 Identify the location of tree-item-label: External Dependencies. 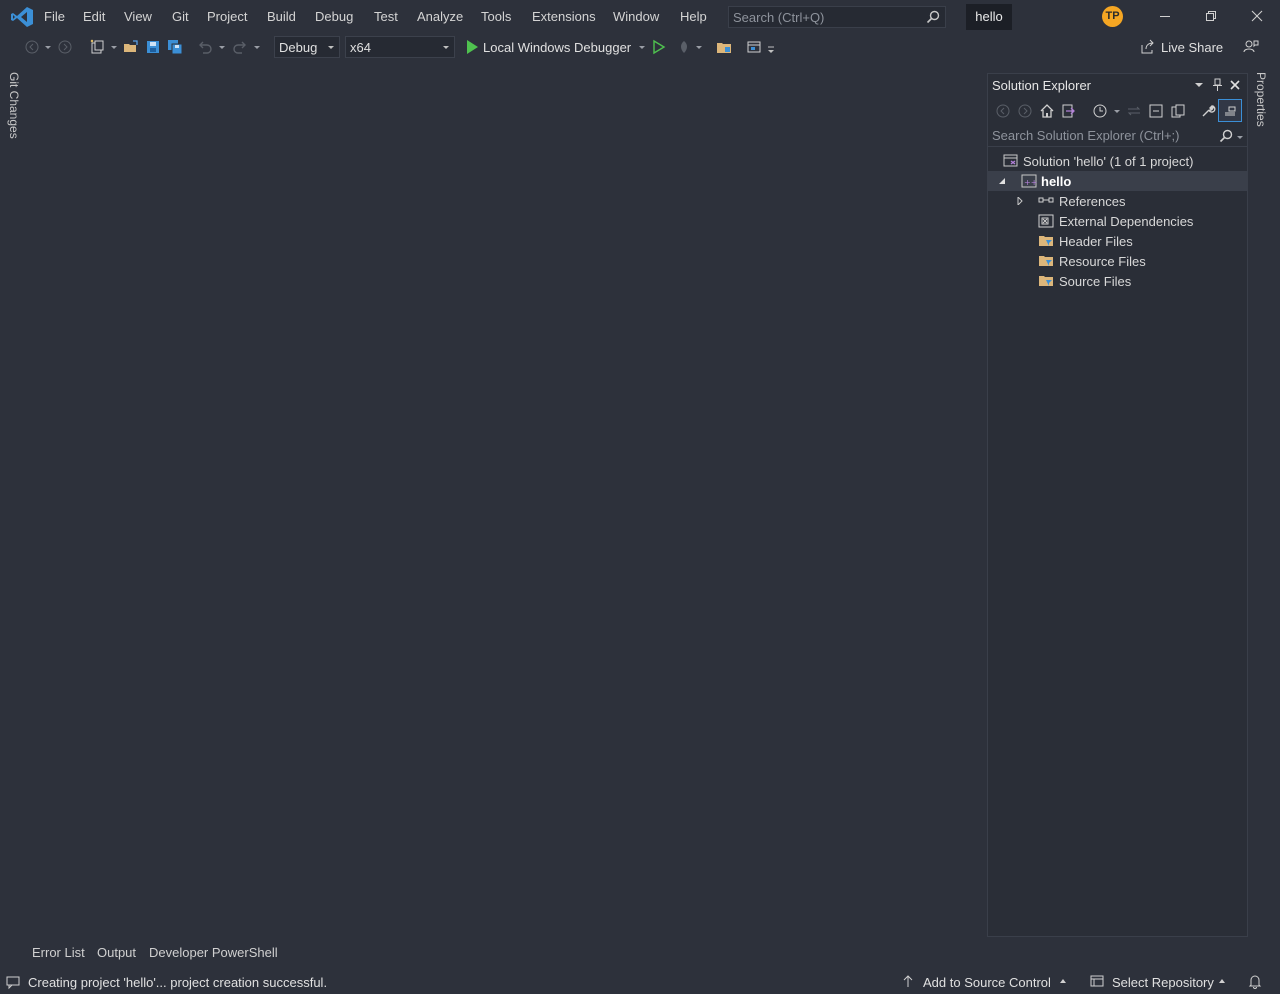
(1126, 221).